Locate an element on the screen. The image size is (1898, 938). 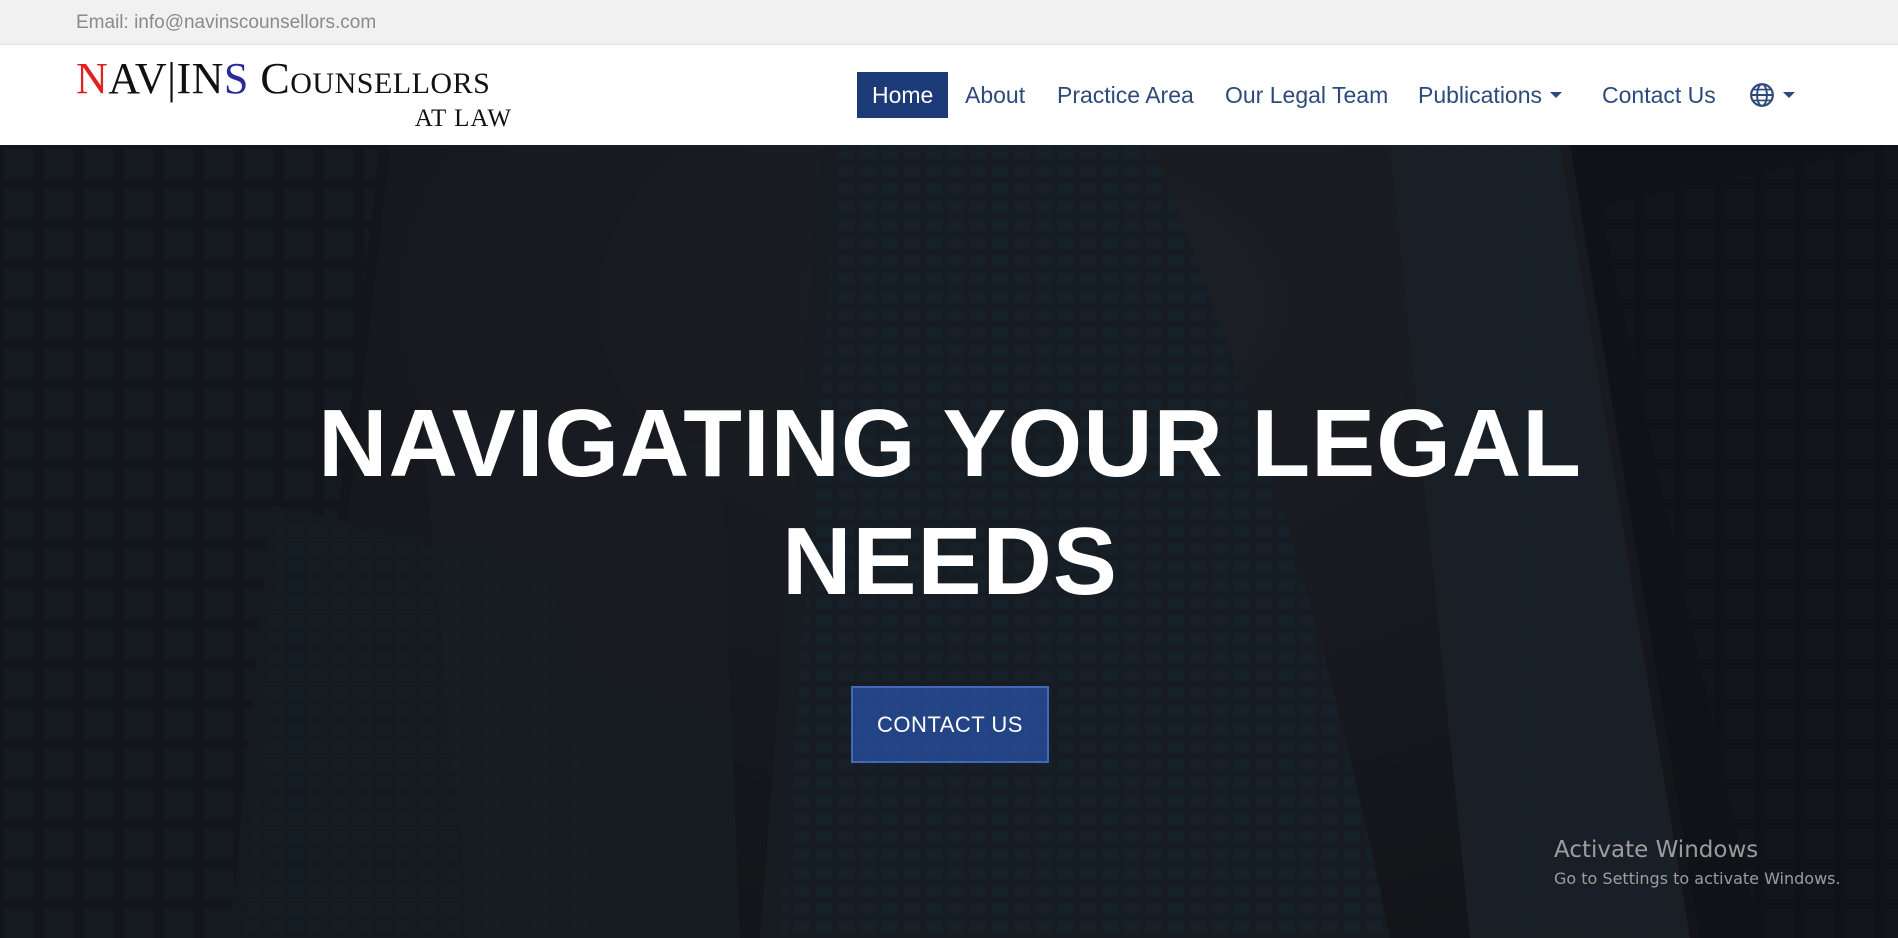
nav-publications-label: Publications is located at coordinates (1480, 95).